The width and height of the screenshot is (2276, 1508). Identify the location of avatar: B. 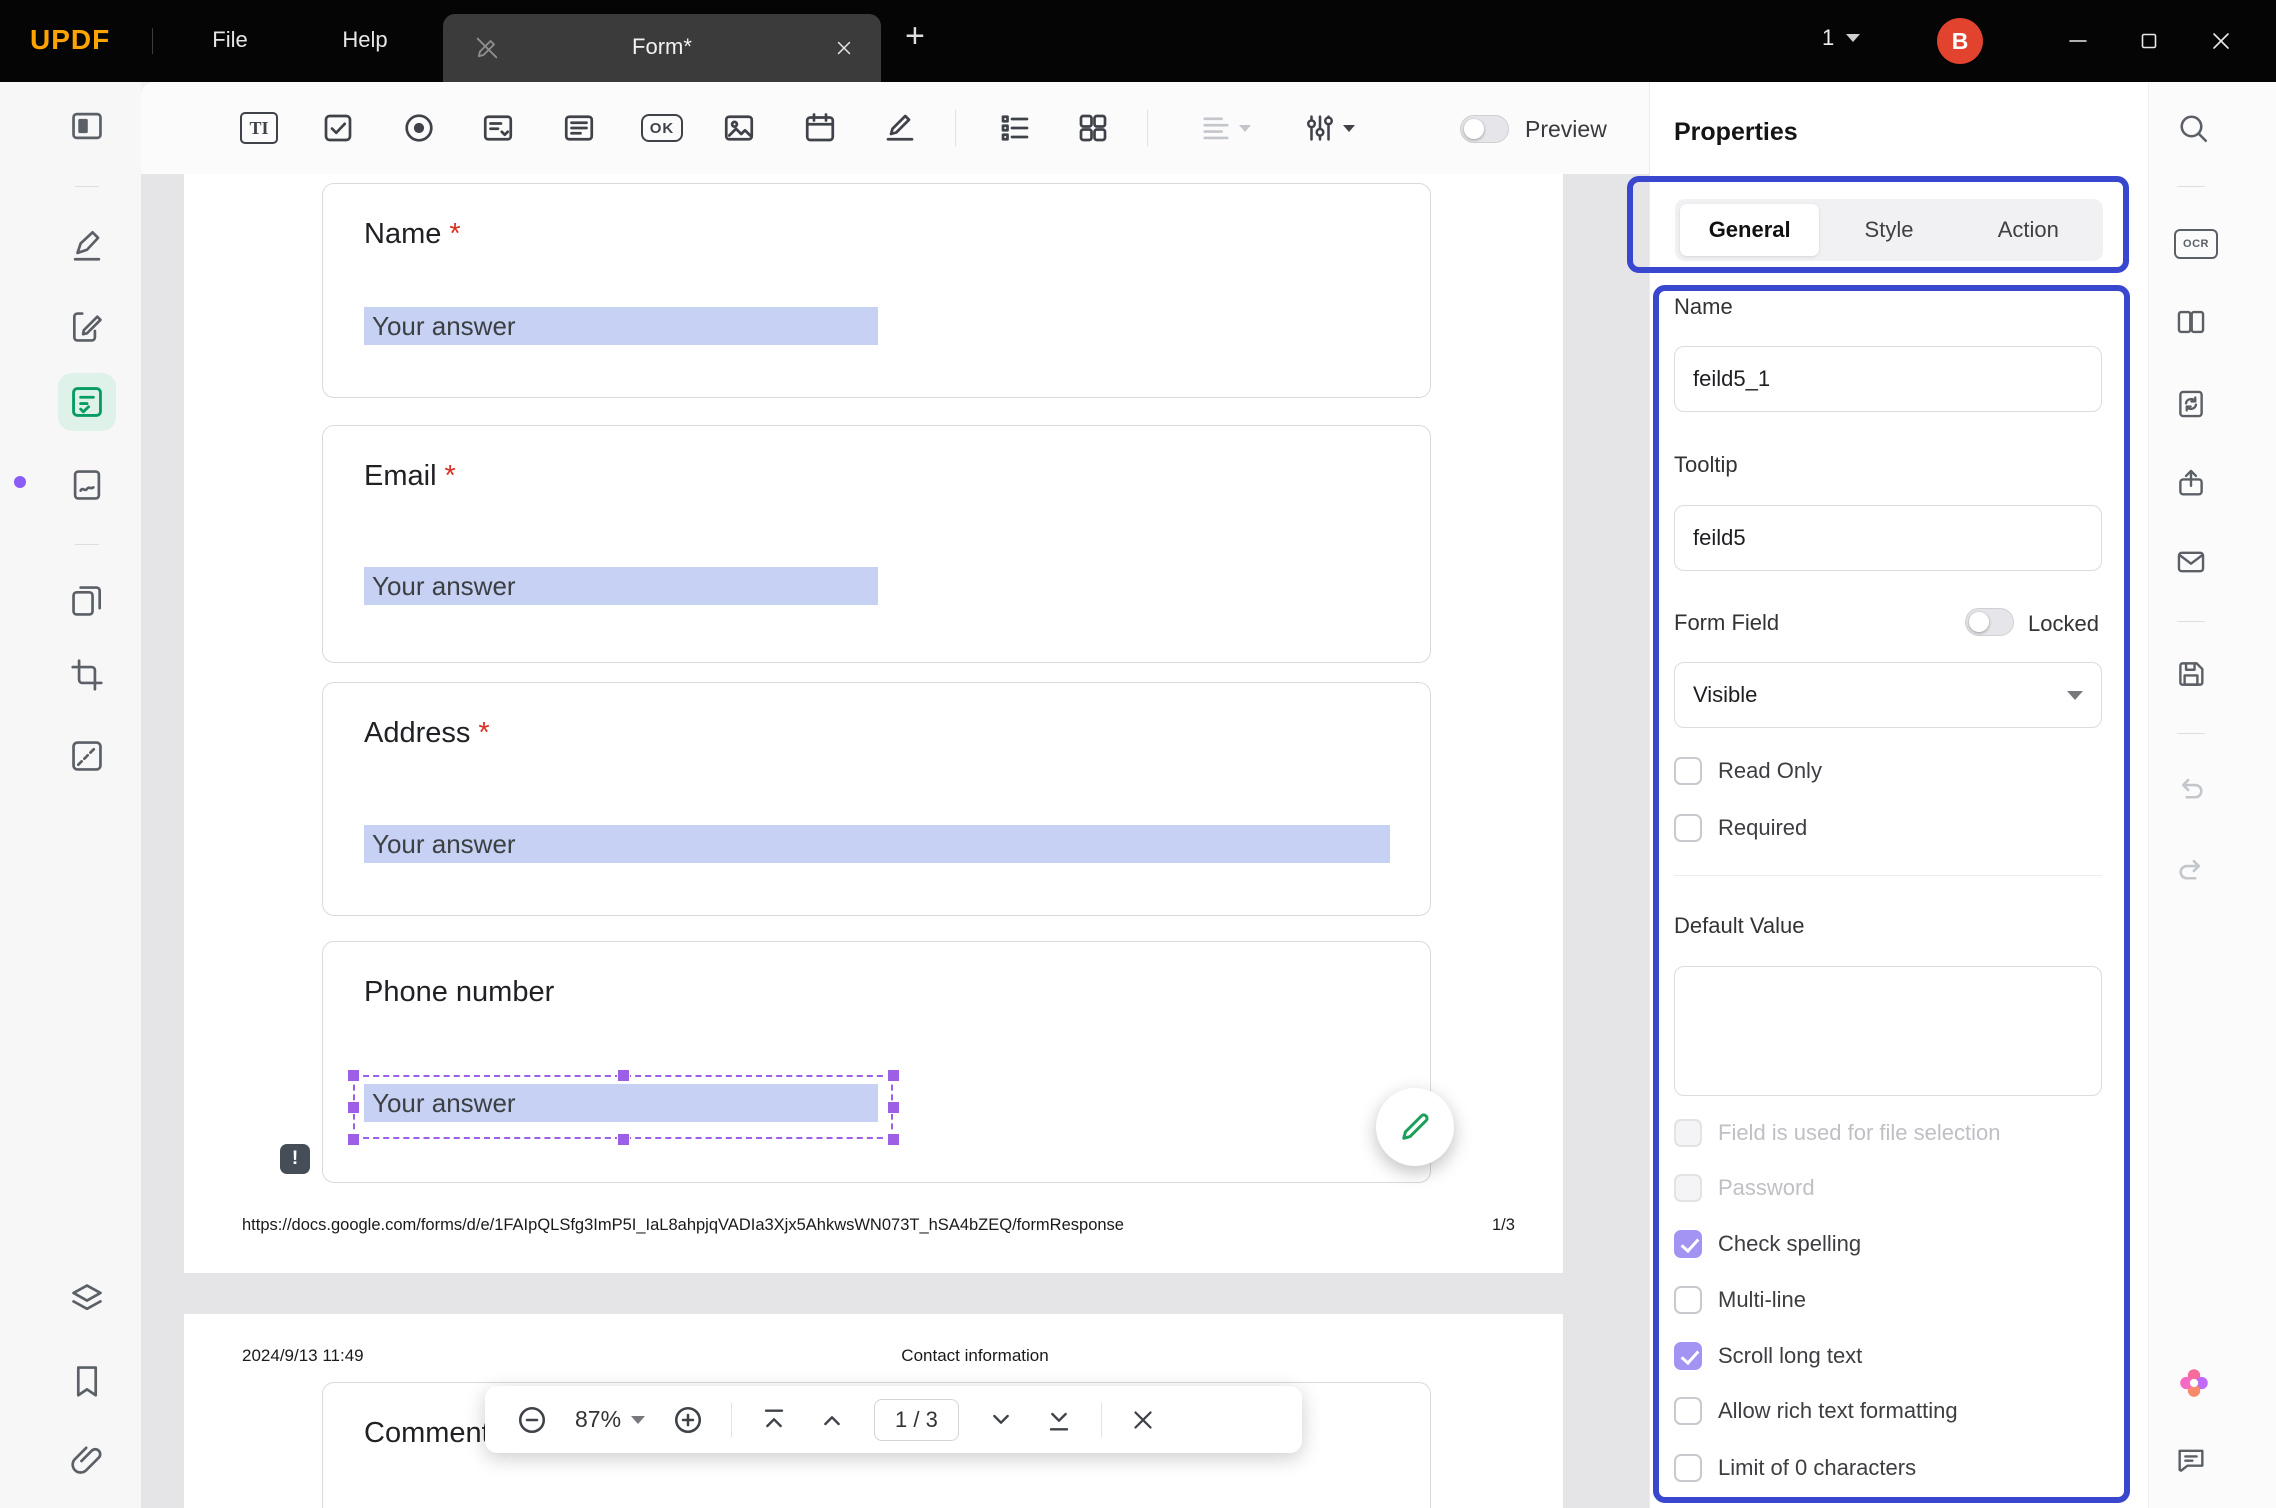
(1960, 41).